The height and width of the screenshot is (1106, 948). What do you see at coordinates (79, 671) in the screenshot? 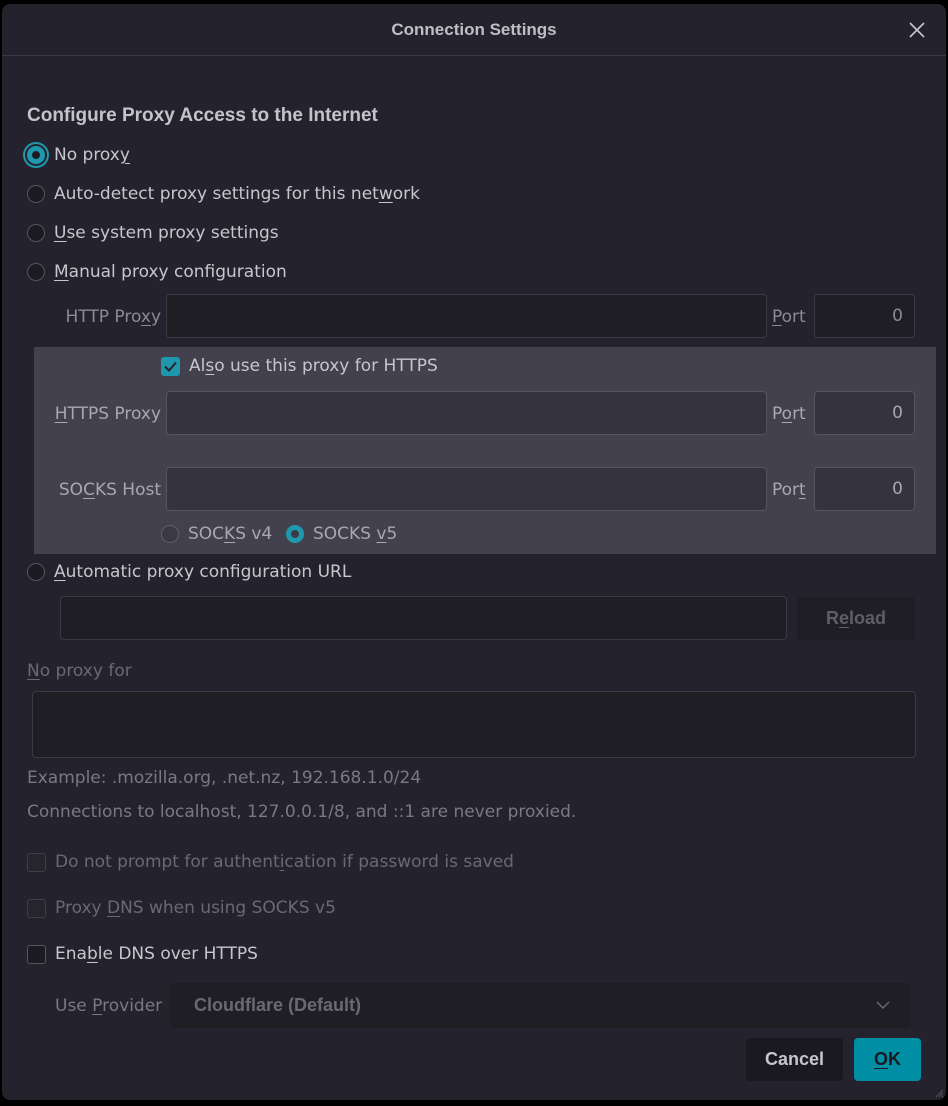
I see `no-proxy-for-label: No proxy for` at bounding box center [79, 671].